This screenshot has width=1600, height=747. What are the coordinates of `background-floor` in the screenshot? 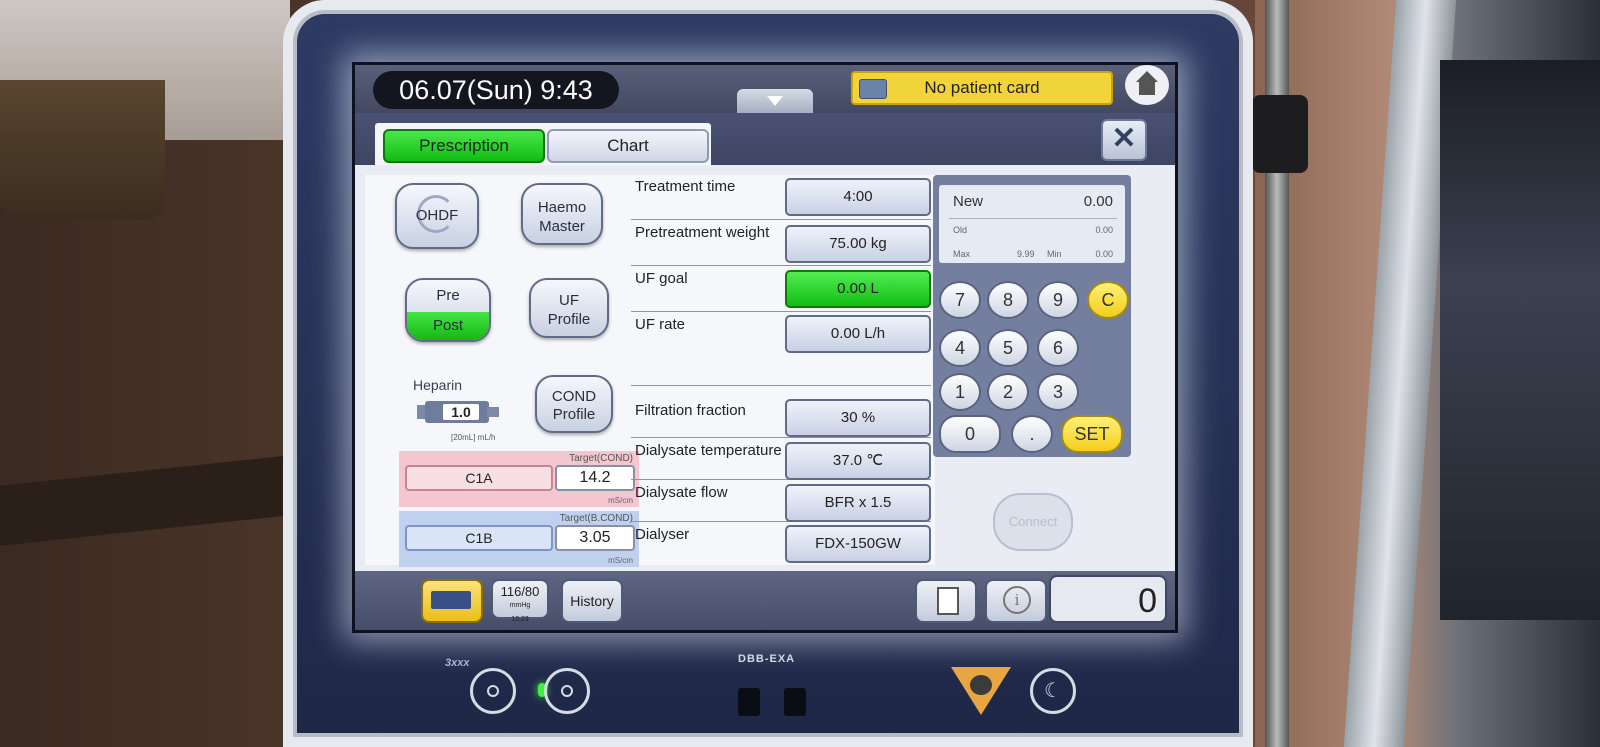 It's located at (150, 500).